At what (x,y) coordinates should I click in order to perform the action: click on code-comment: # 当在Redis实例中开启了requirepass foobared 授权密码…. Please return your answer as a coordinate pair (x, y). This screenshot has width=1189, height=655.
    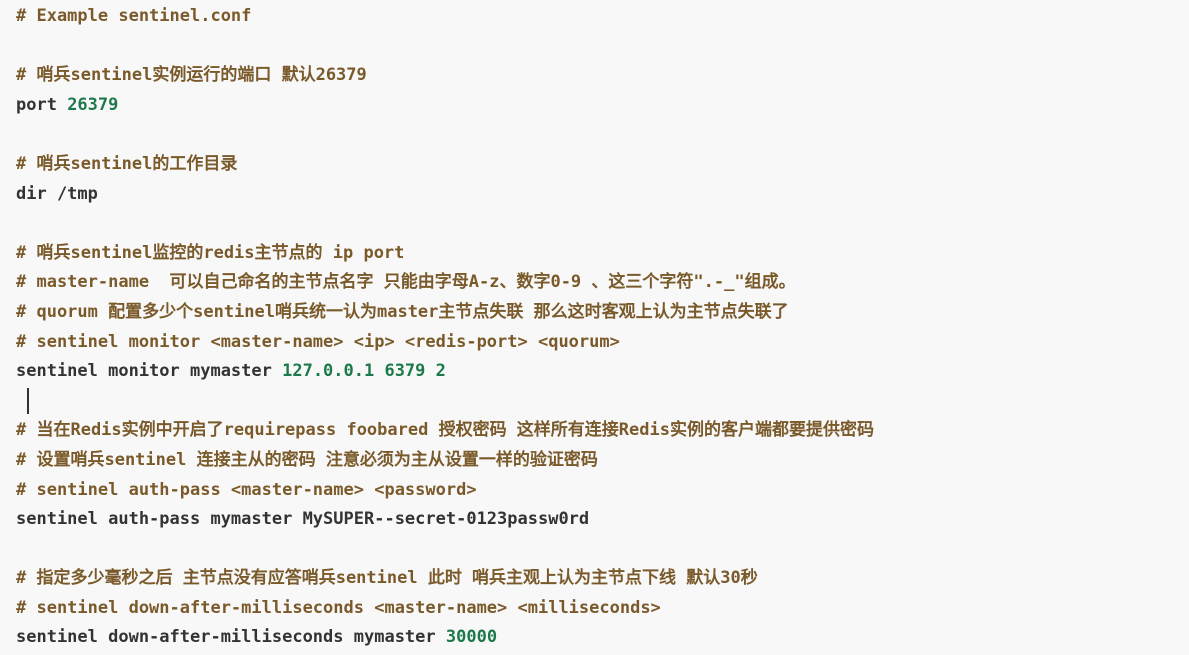
    Looking at the image, I should click on (445, 430).